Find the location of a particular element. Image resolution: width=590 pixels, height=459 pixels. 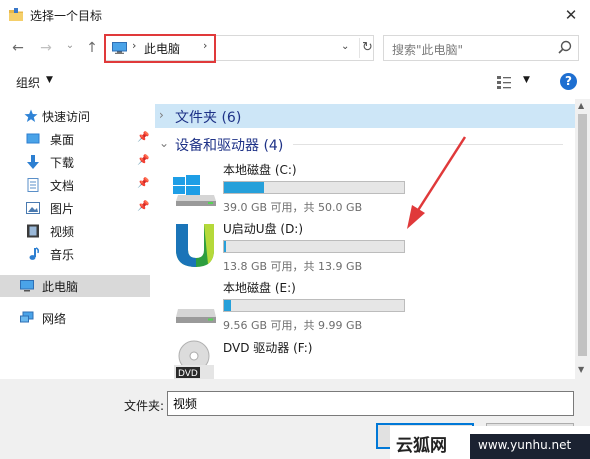

drive-name: U启动U盘 (D:) is located at coordinates (263, 229).